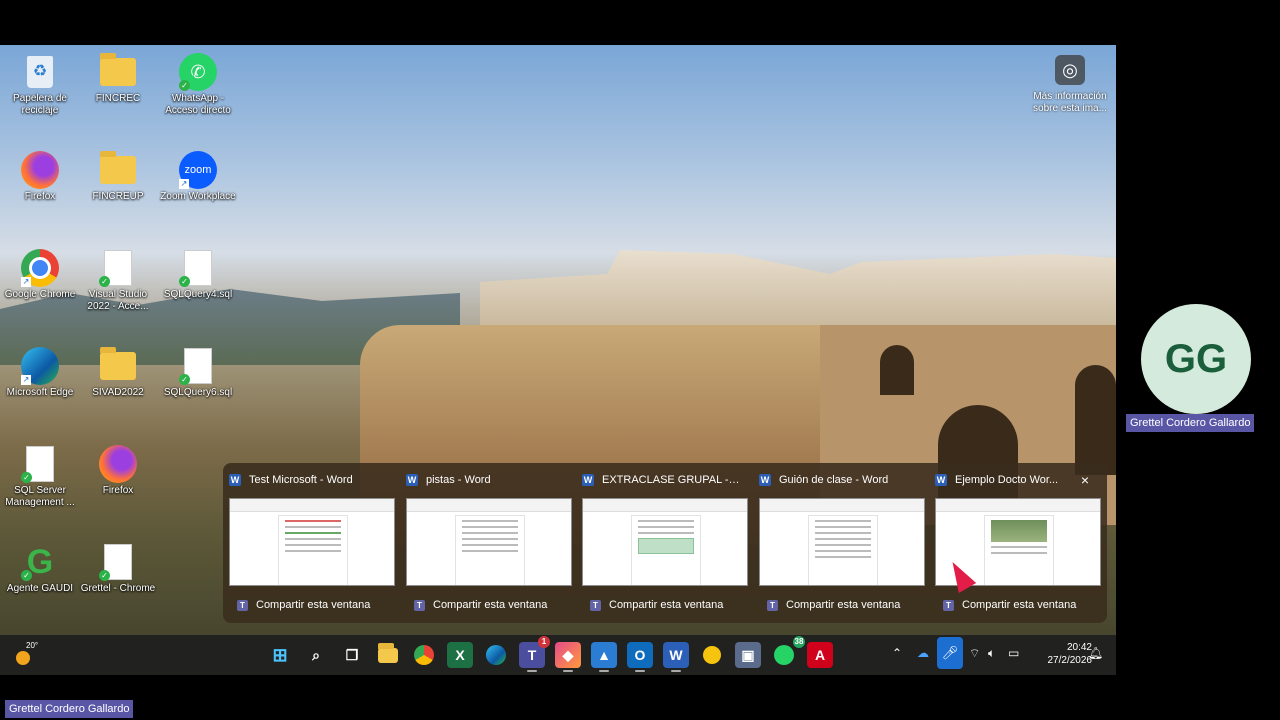 Image resolution: width=1280 pixels, height=720 pixels. I want to click on desktop-icon-whatsapp: ✆ ✓ WhatsApp - Acceso directo, so click(198, 85).